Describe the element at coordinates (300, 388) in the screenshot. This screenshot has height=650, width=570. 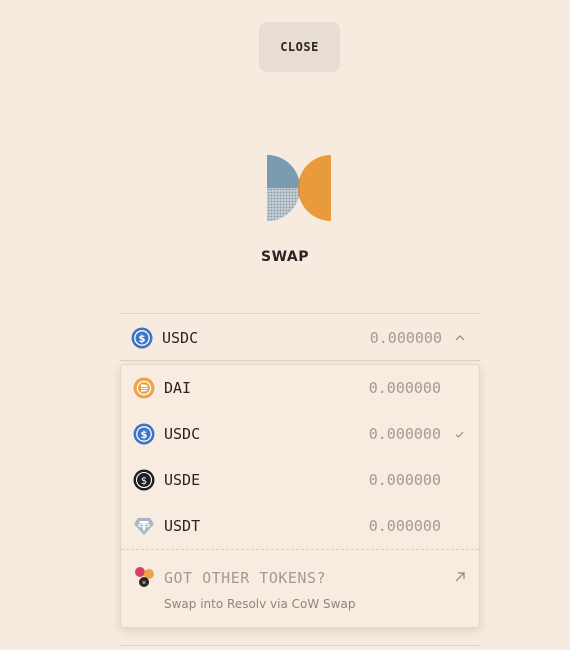
I see `token-option-dai: DAI 0.000000` at that location.